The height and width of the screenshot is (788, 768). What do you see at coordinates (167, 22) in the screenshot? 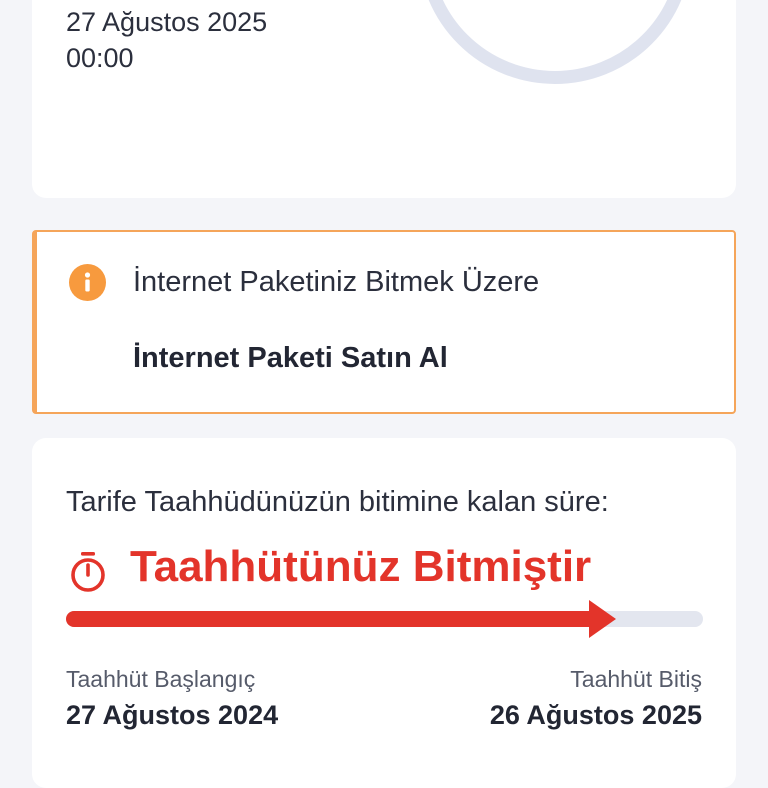
I see `usage-date-line: 27 Ağustos 2025` at bounding box center [167, 22].